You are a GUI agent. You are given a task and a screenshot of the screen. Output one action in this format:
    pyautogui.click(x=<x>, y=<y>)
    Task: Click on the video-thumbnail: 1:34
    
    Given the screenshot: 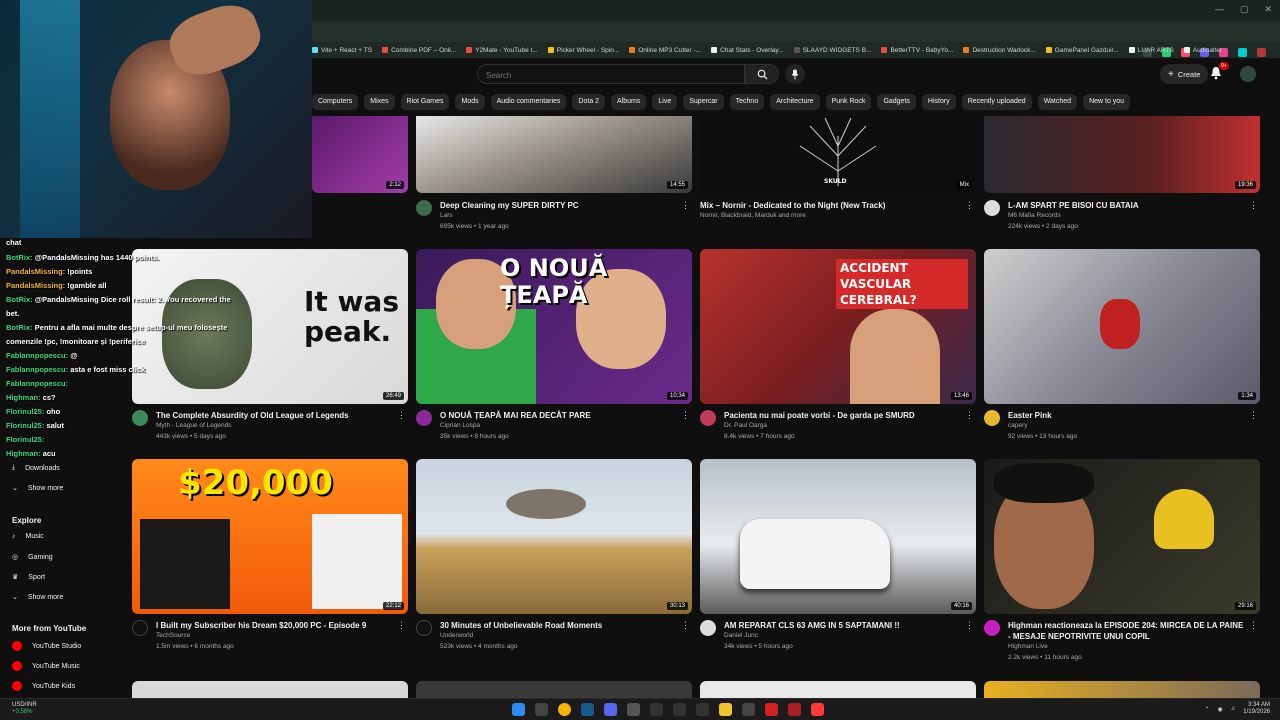 What is the action you would take?
    pyautogui.click(x=1122, y=326)
    